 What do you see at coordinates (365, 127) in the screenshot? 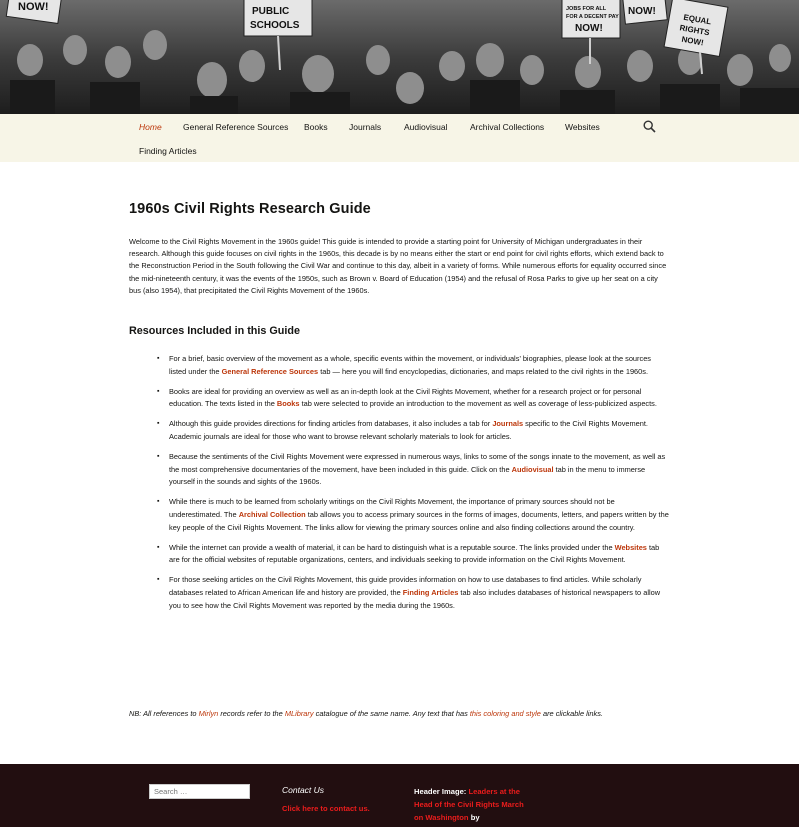
I see `nav-journals: Journals` at bounding box center [365, 127].